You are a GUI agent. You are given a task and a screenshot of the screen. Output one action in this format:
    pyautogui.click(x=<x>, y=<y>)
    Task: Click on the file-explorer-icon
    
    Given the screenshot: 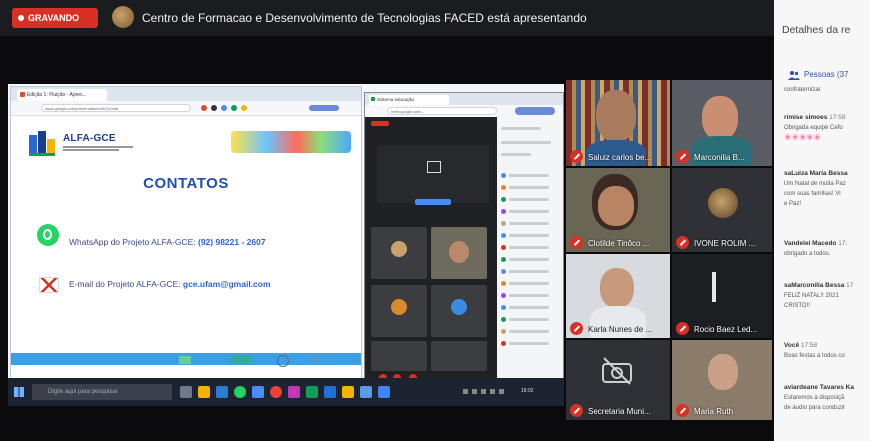 What is the action you would take?
    pyautogui.click(x=204, y=392)
    